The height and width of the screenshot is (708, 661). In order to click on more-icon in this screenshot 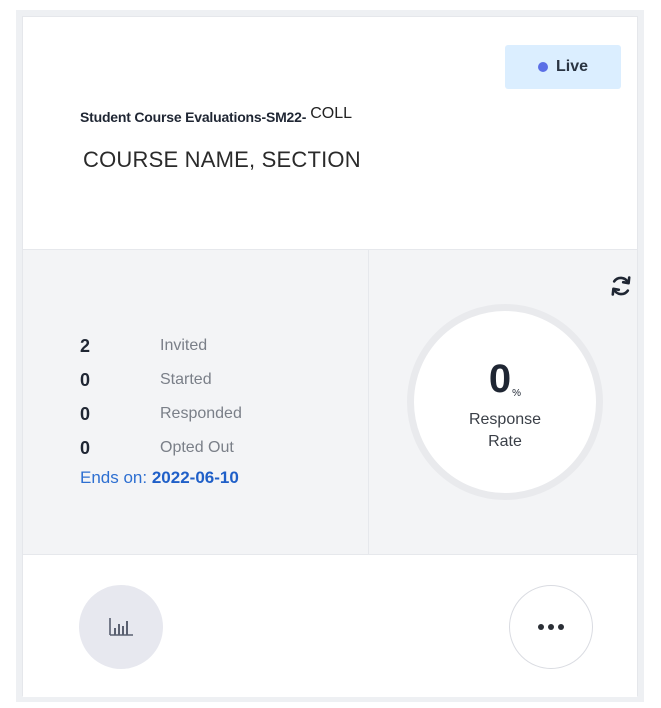, I will do `click(551, 627)`.